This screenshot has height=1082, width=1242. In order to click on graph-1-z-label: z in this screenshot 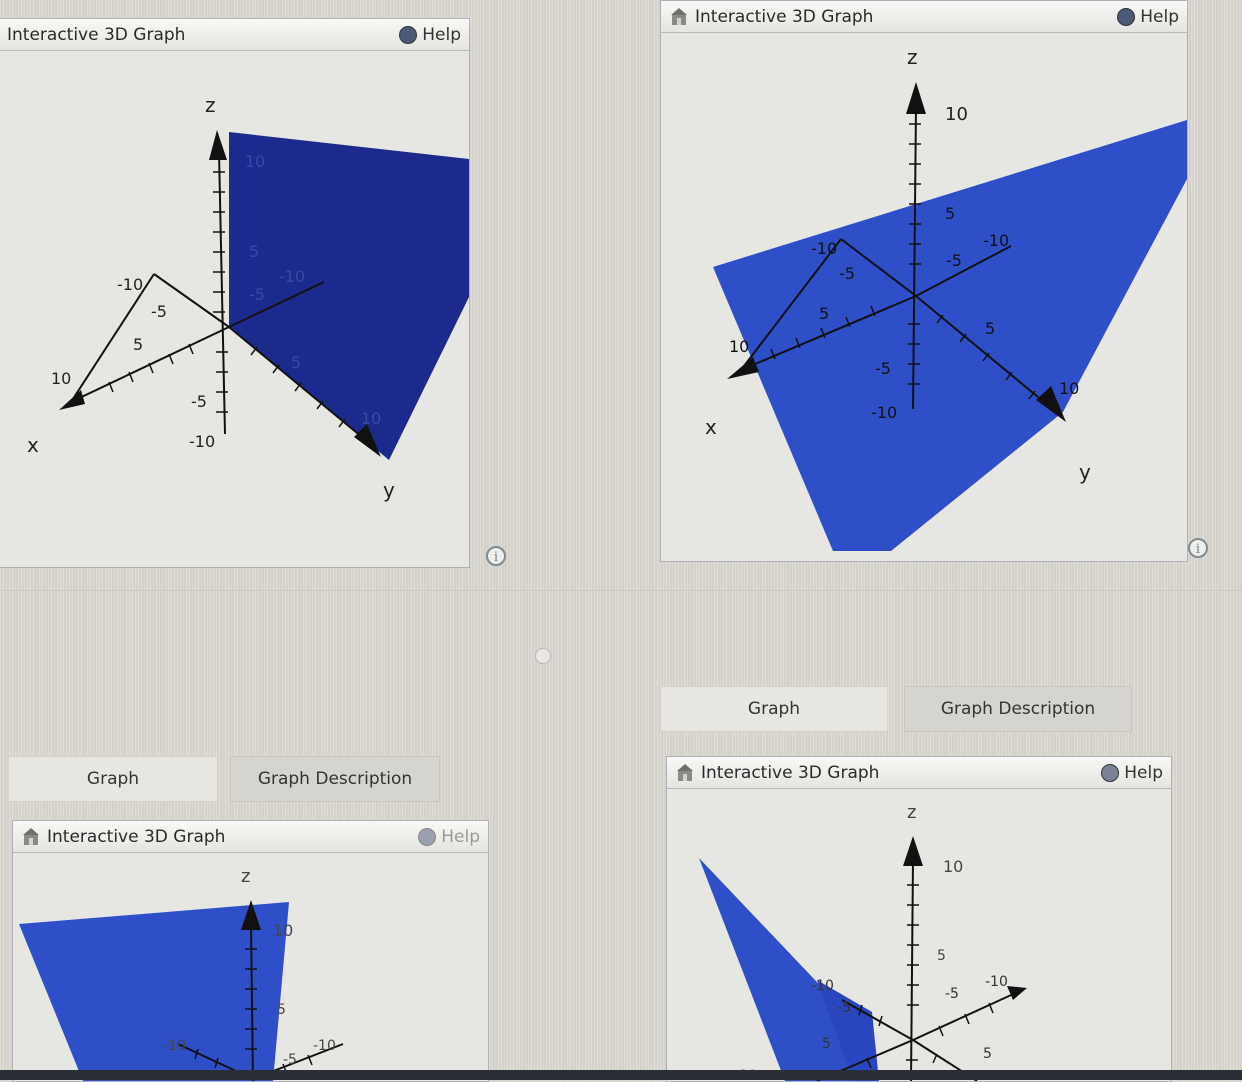, I will do `click(210, 105)`.